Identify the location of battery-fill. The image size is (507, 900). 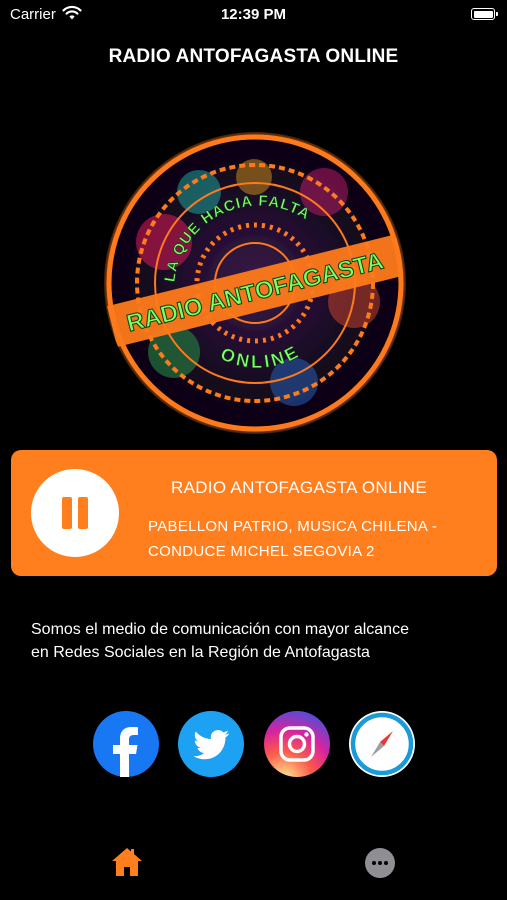
(483, 14).